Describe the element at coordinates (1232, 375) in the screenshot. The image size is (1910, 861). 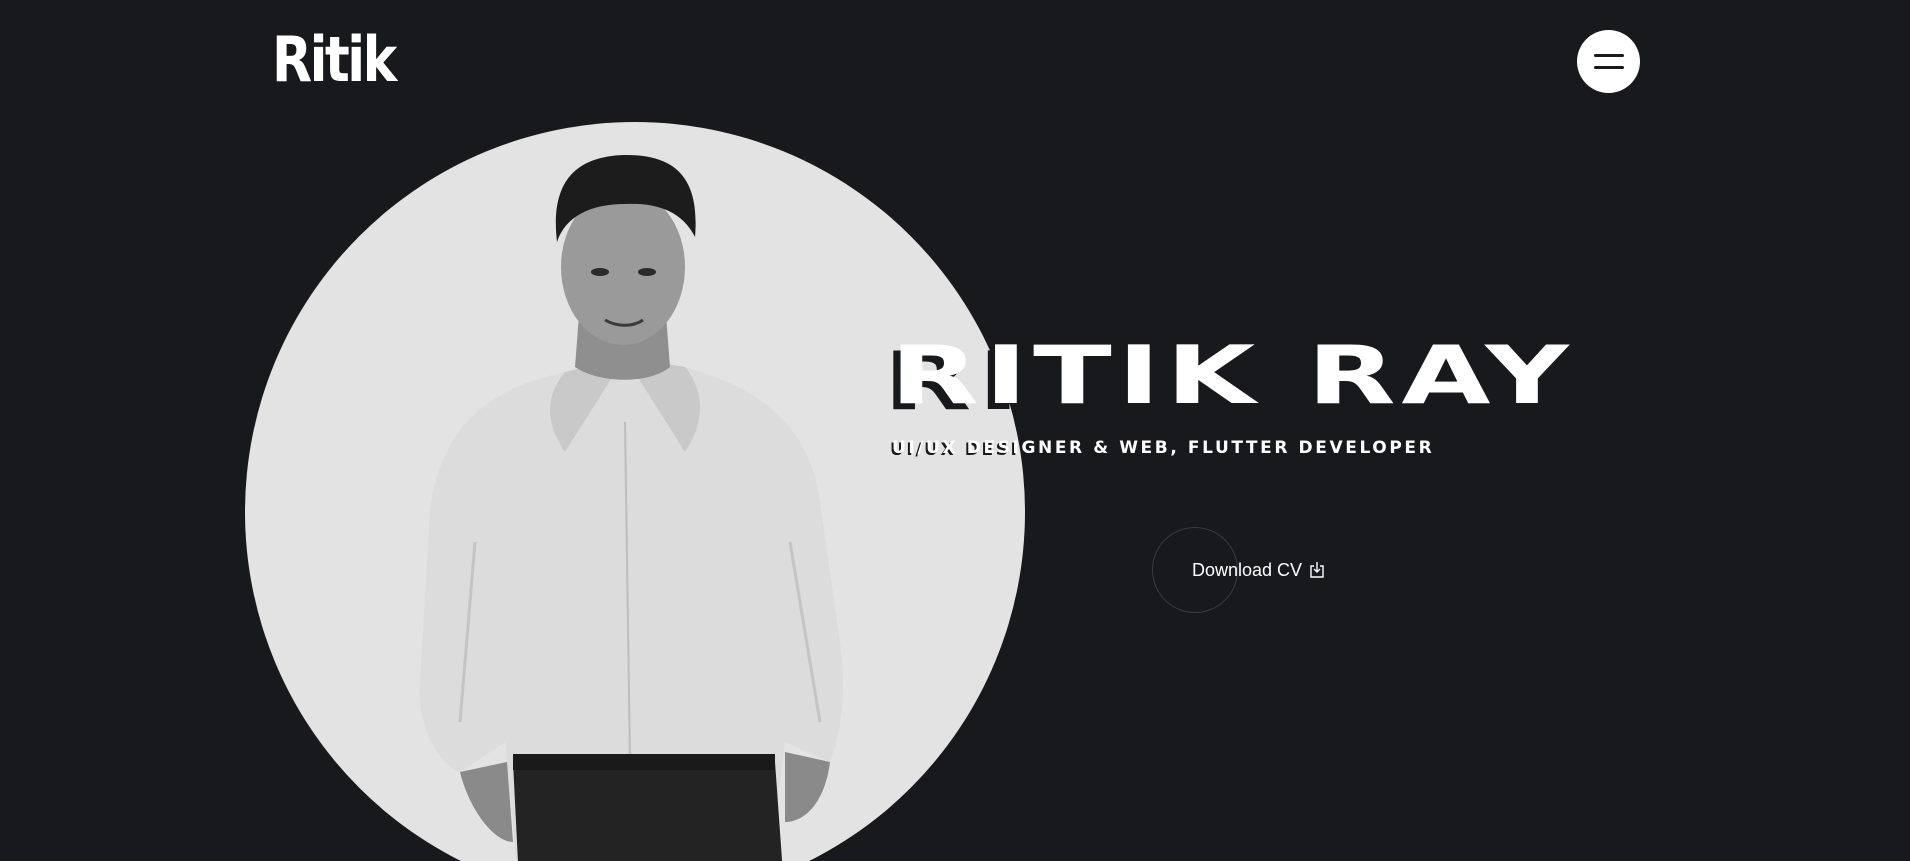
I see `hero-name: RITIK RAY` at that location.